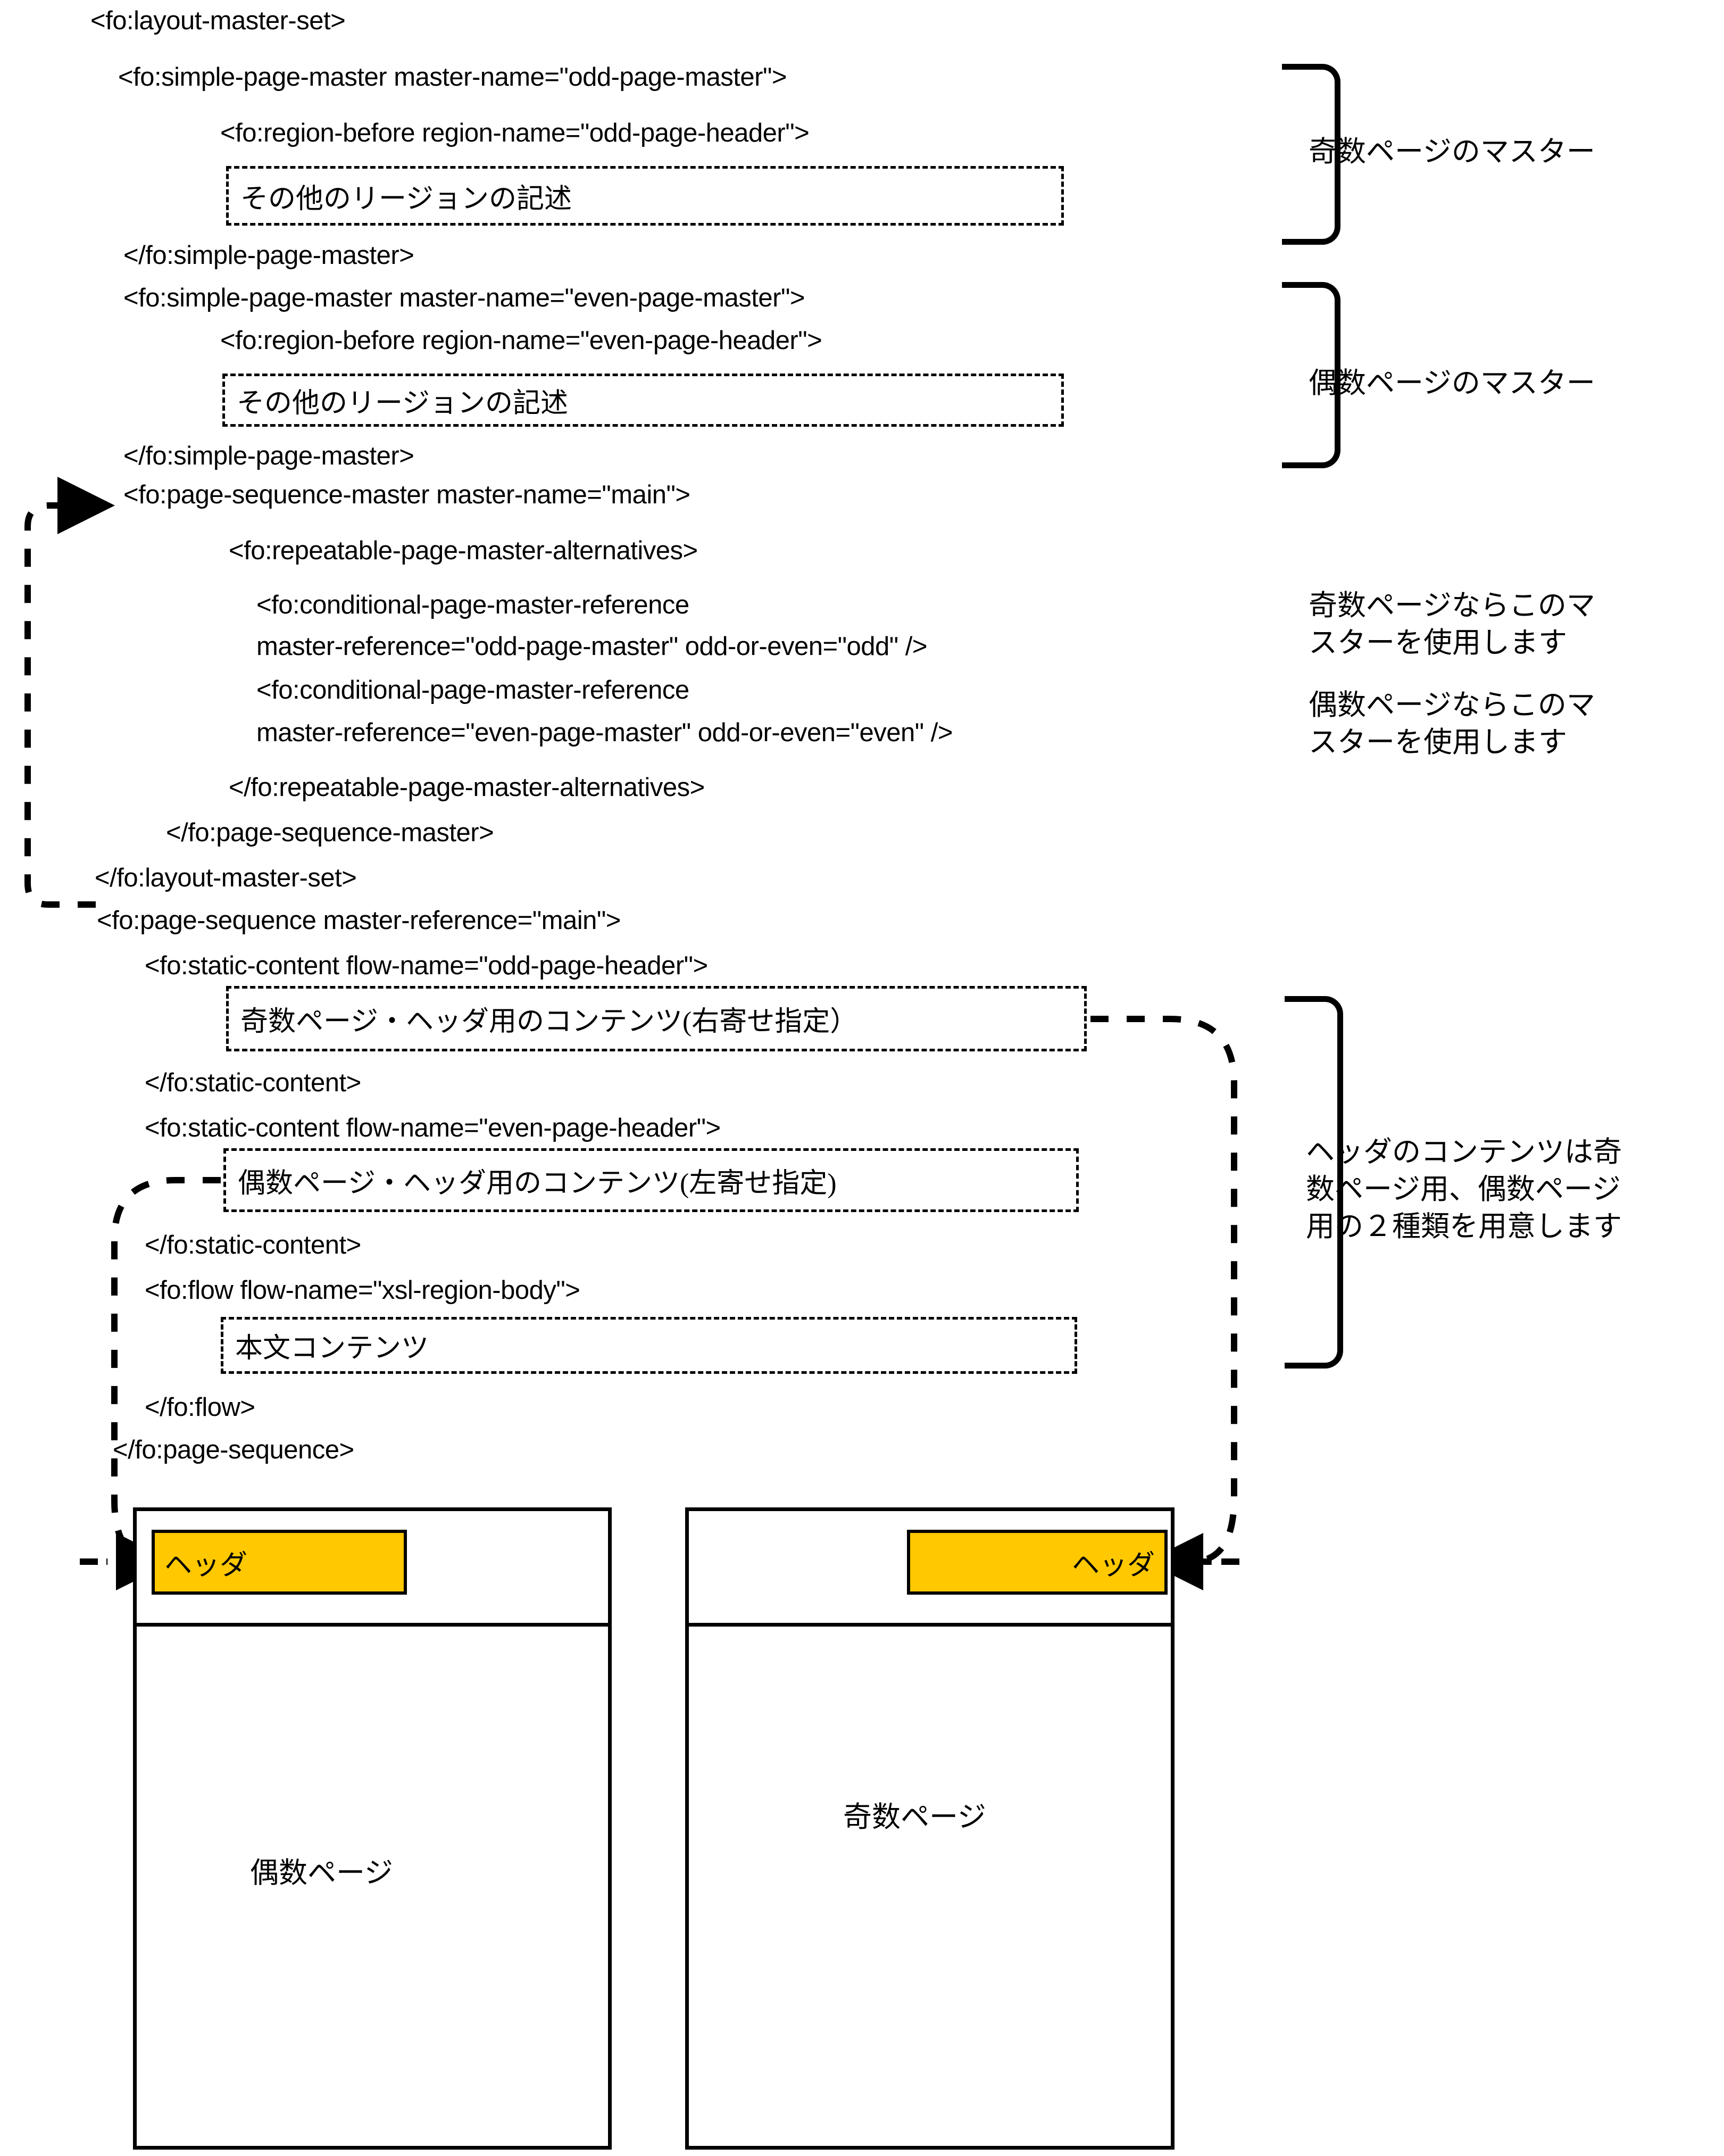 The width and height of the screenshot is (1724, 2156). What do you see at coordinates (549, 1022) in the screenshot?
I see `odd-header-content-label: 奇数ページ・ヘッダ用のコンテンツ(右寄せ指定）` at bounding box center [549, 1022].